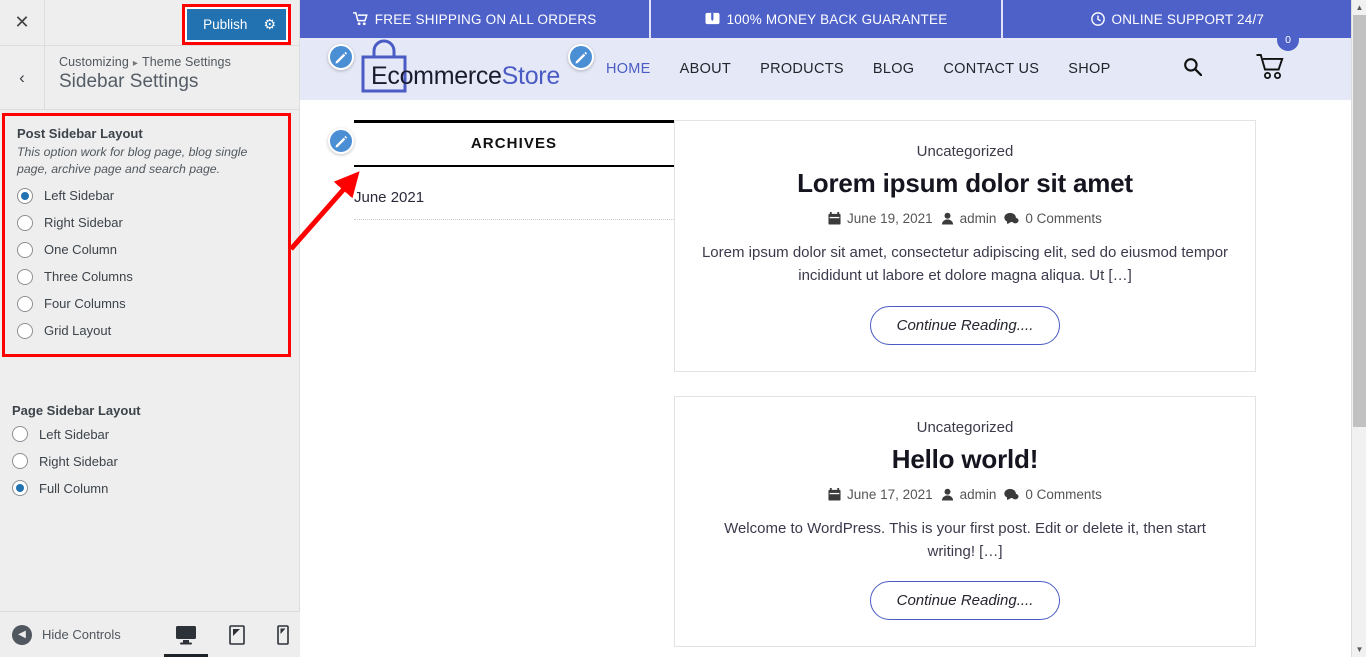  I want to click on hide-controls-label: Hide Controls, so click(81, 634).